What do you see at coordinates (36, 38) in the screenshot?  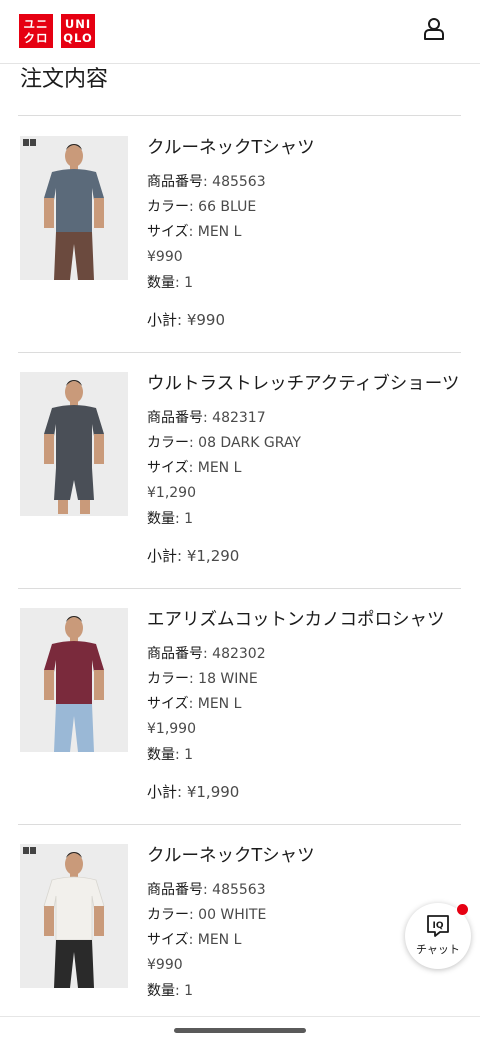 I see `logo-text-line2: クロ` at bounding box center [36, 38].